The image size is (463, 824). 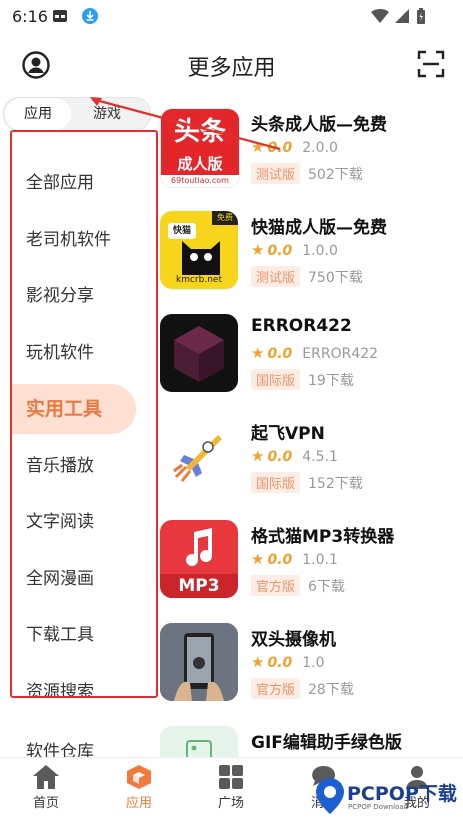 I want to click on nav-apps: 应用, so click(x=139, y=787).